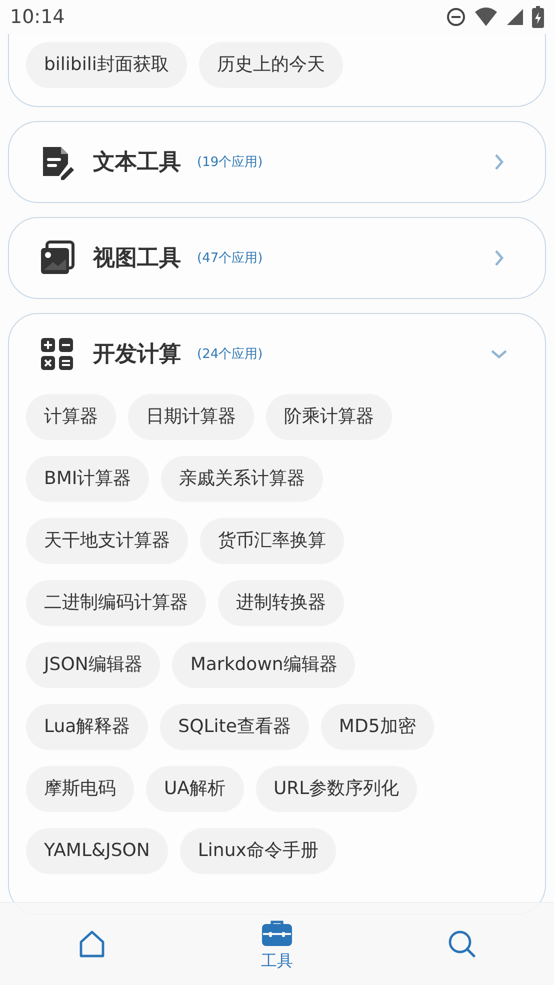  Describe the element at coordinates (93, 665) in the screenshot. I see `tool-chip: JSON编辑器` at that location.